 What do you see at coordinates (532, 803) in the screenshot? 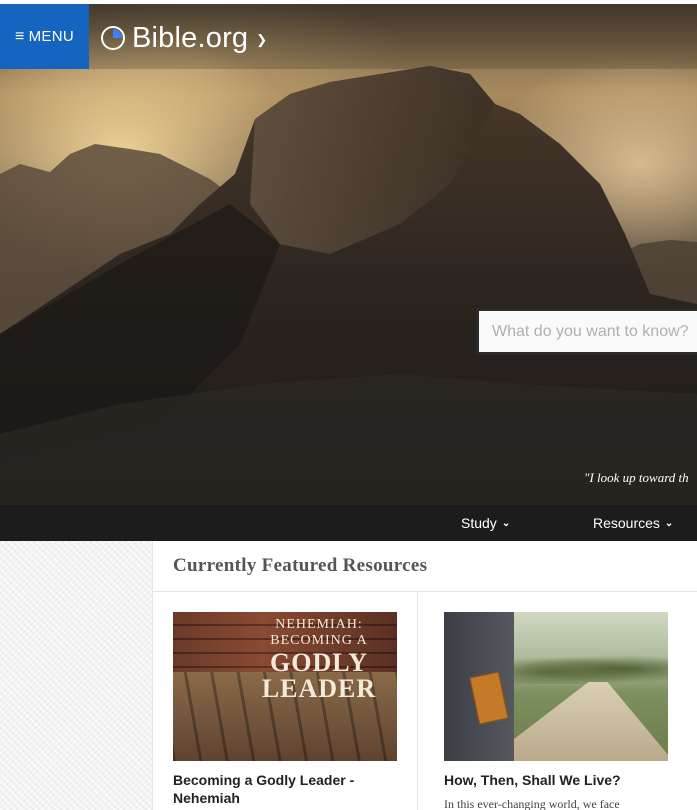
I see `card-description: In this ever-changing world, we face` at bounding box center [532, 803].